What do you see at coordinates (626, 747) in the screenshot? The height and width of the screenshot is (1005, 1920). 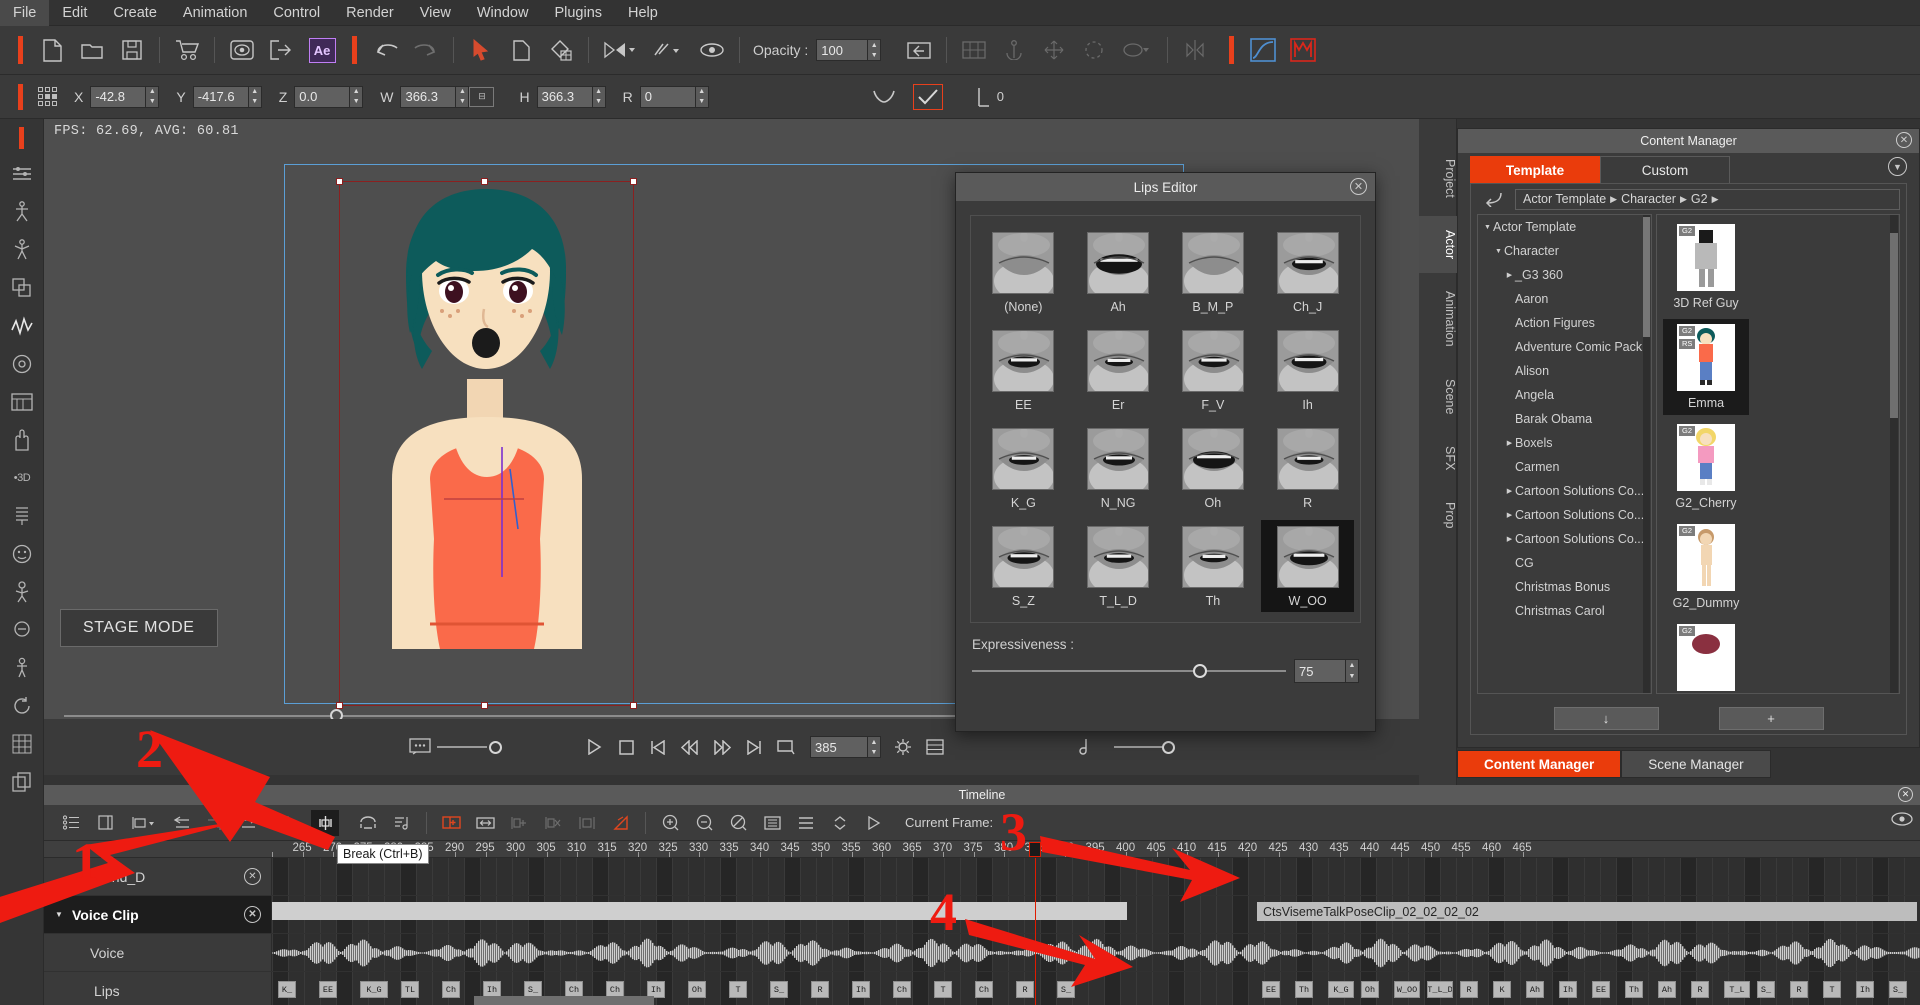 I see `stop-button` at bounding box center [626, 747].